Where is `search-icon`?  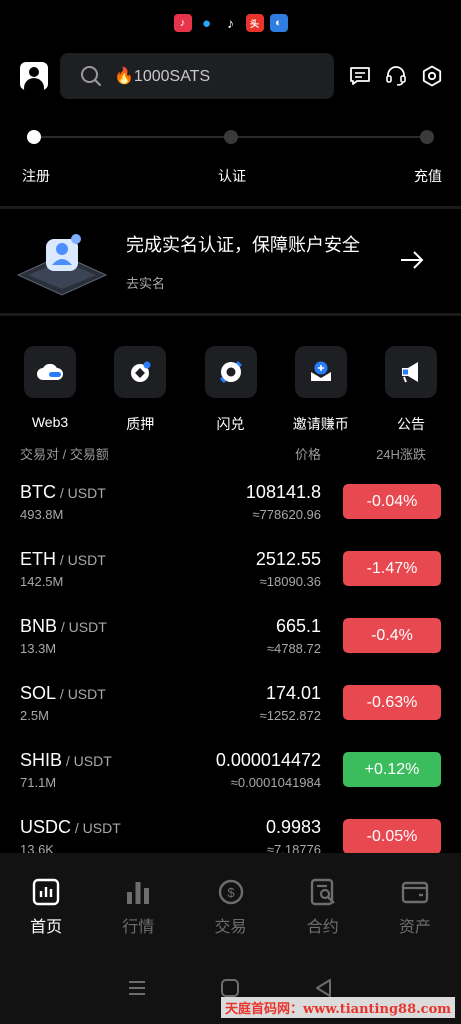 search-icon is located at coordinates (91, 76).